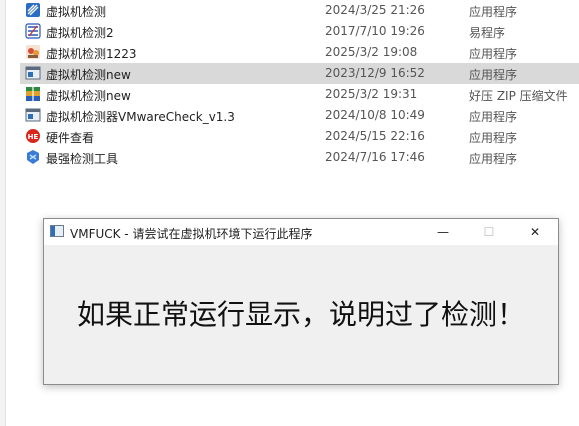 This screenshot has height=426, width=579. Describe the element at coordinates (3, 213) in the screenshot. I see `navigation-pane-edge` at that location.